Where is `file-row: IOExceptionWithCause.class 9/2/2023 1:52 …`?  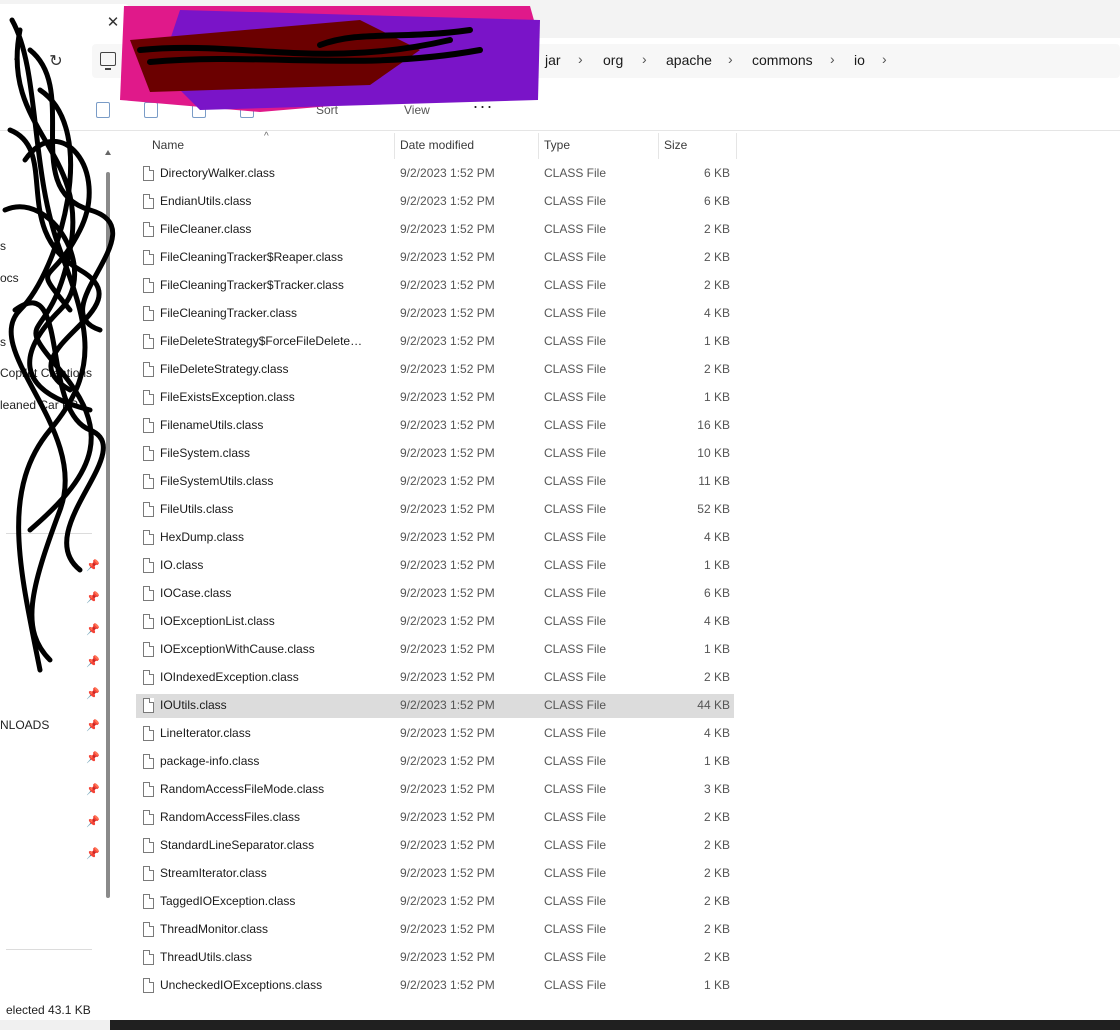 file-row: IOExceptionWithCause.class 9/2/2023 1:52 … is located at coordinates (435, 650).